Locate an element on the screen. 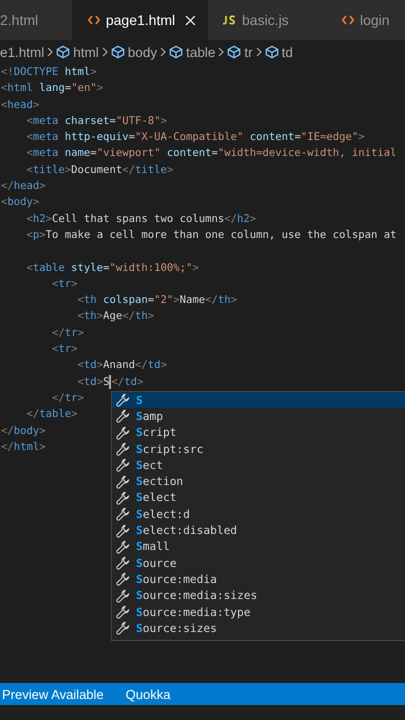 Image resolution: width=405 pixels, height=720 pixels. attribute-name: http-equiv is located at coordinates (96, 137).